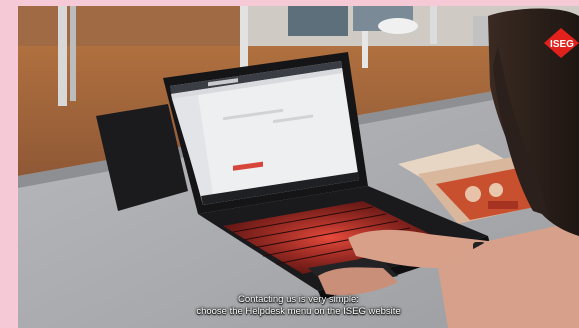 The image size is (579, 328). What do you see at coordinates (298, 299) in the screenshot?
I see `caption-line-1: Contacting us is very simple:` at bounding box center [298, 299].